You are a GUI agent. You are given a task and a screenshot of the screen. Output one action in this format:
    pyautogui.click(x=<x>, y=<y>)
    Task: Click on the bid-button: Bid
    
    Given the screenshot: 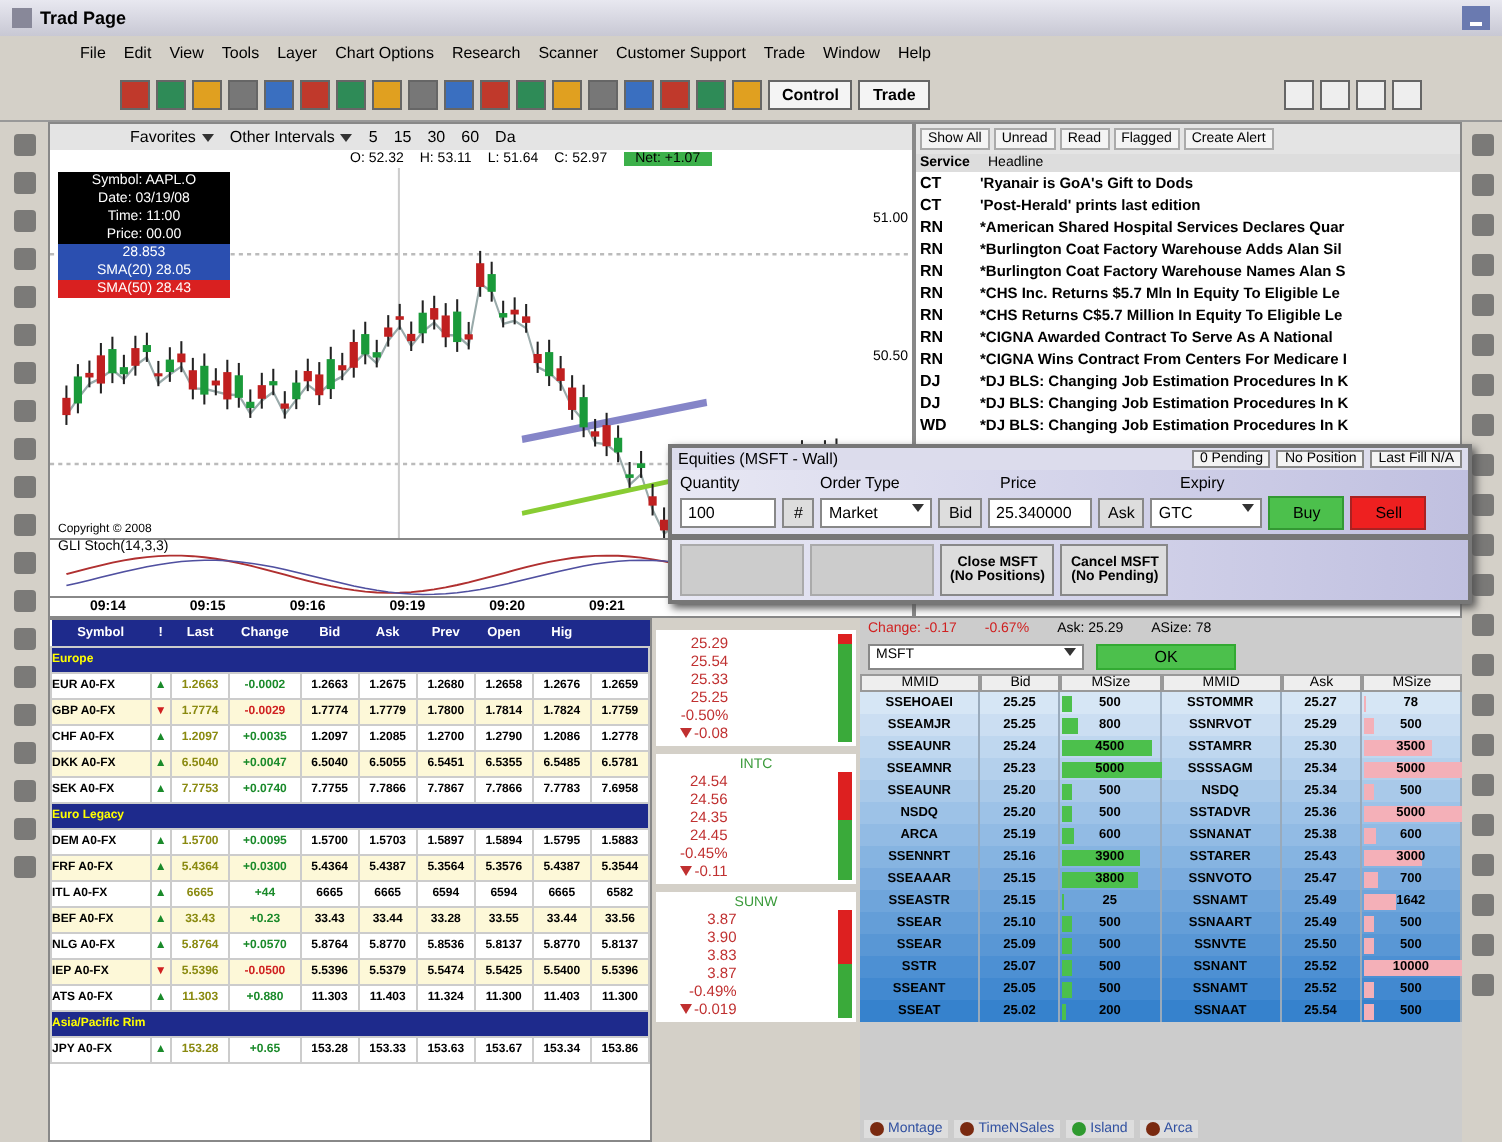 What is the action you would take?
    pyautogui.click(x=960, y=513)
    